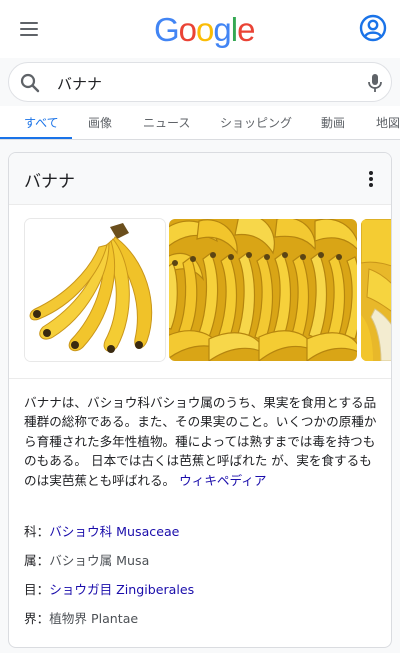 This screenshot has width=400, height=653. I want to click on search-bar, so click(200, 82).